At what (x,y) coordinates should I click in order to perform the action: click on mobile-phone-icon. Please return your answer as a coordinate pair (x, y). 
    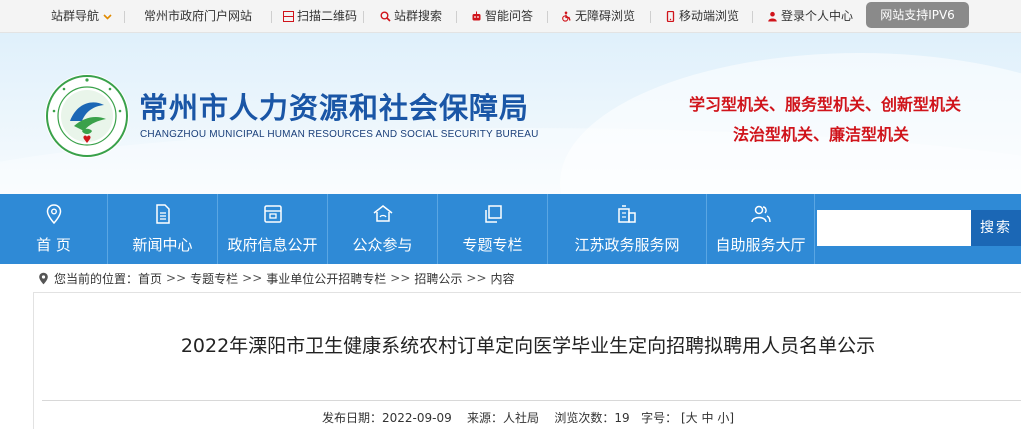
    Looking at the image, I should click on (670, 16).